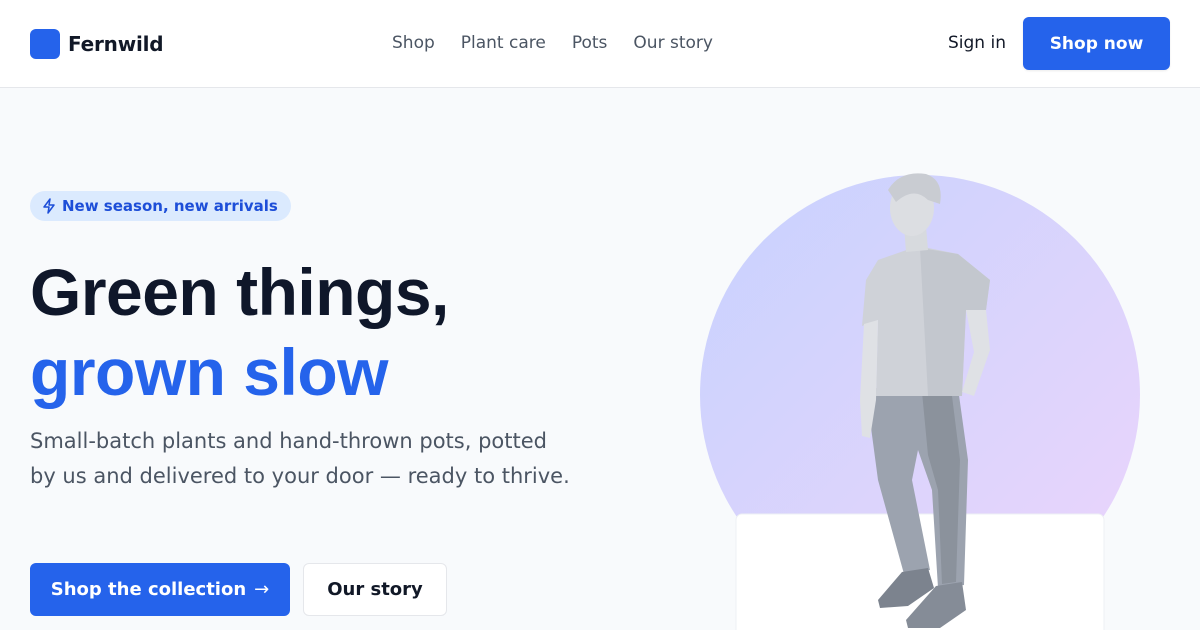 This screenshot has height=630, width=1200. What do you see at coordinates (209, 372) in the screenshot?
I see `headline-line-2: grown slow` at bounding box center [209, 372].